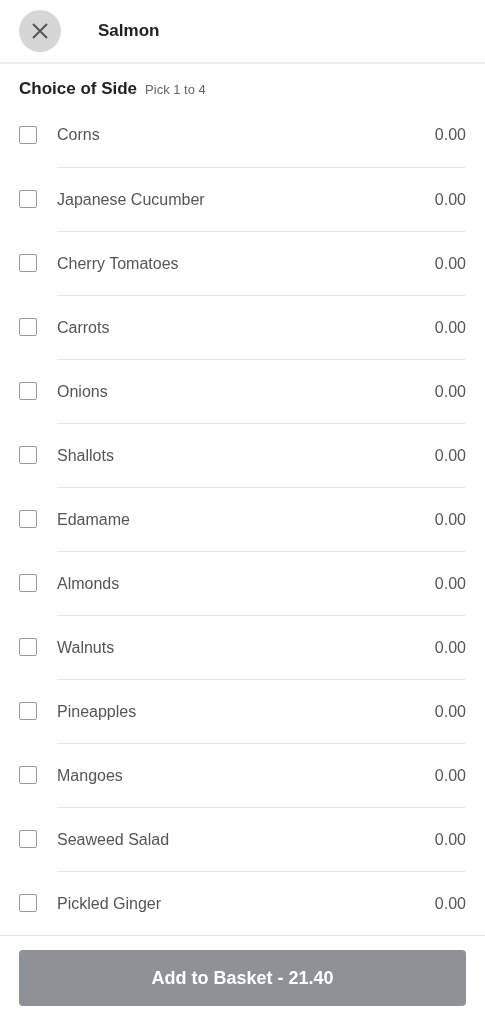 The width and height of the screenshot is (485, 1024). Describe the element at coordinates (86, 648) in the screenshot. I see `option-label: Walnuts` at that location.